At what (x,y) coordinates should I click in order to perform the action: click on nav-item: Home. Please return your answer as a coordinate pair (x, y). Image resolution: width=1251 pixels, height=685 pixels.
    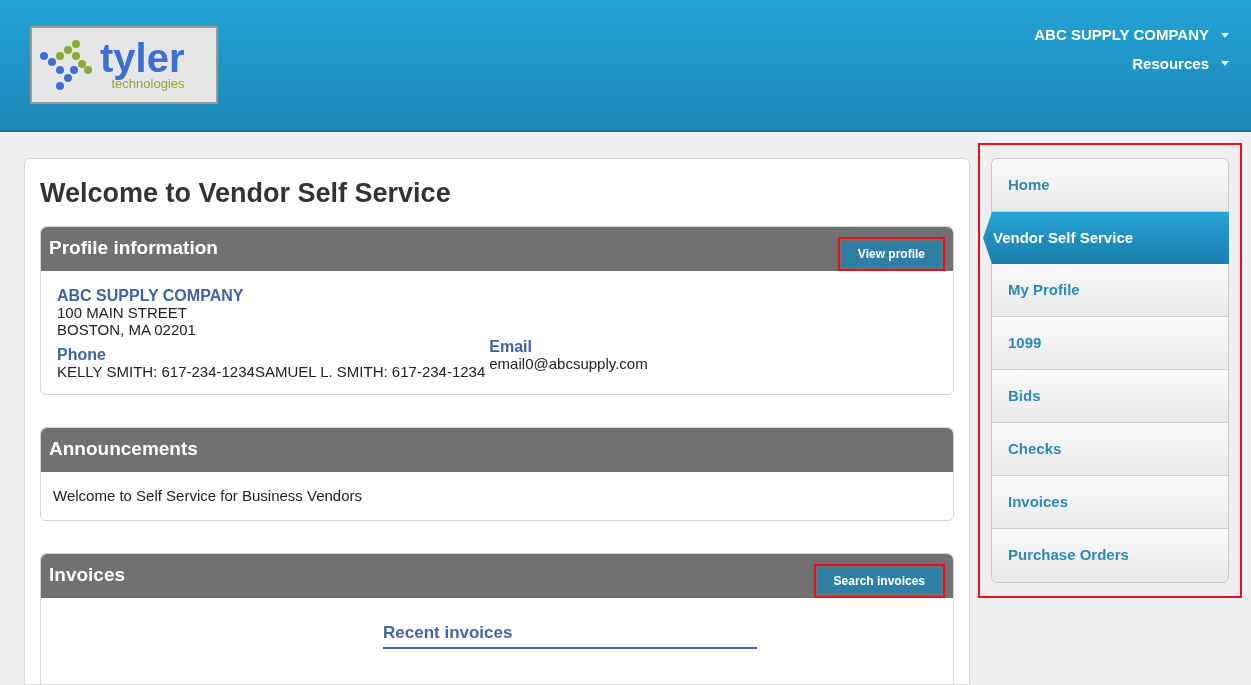
    Looking at the image, I should click on (1110, 185).